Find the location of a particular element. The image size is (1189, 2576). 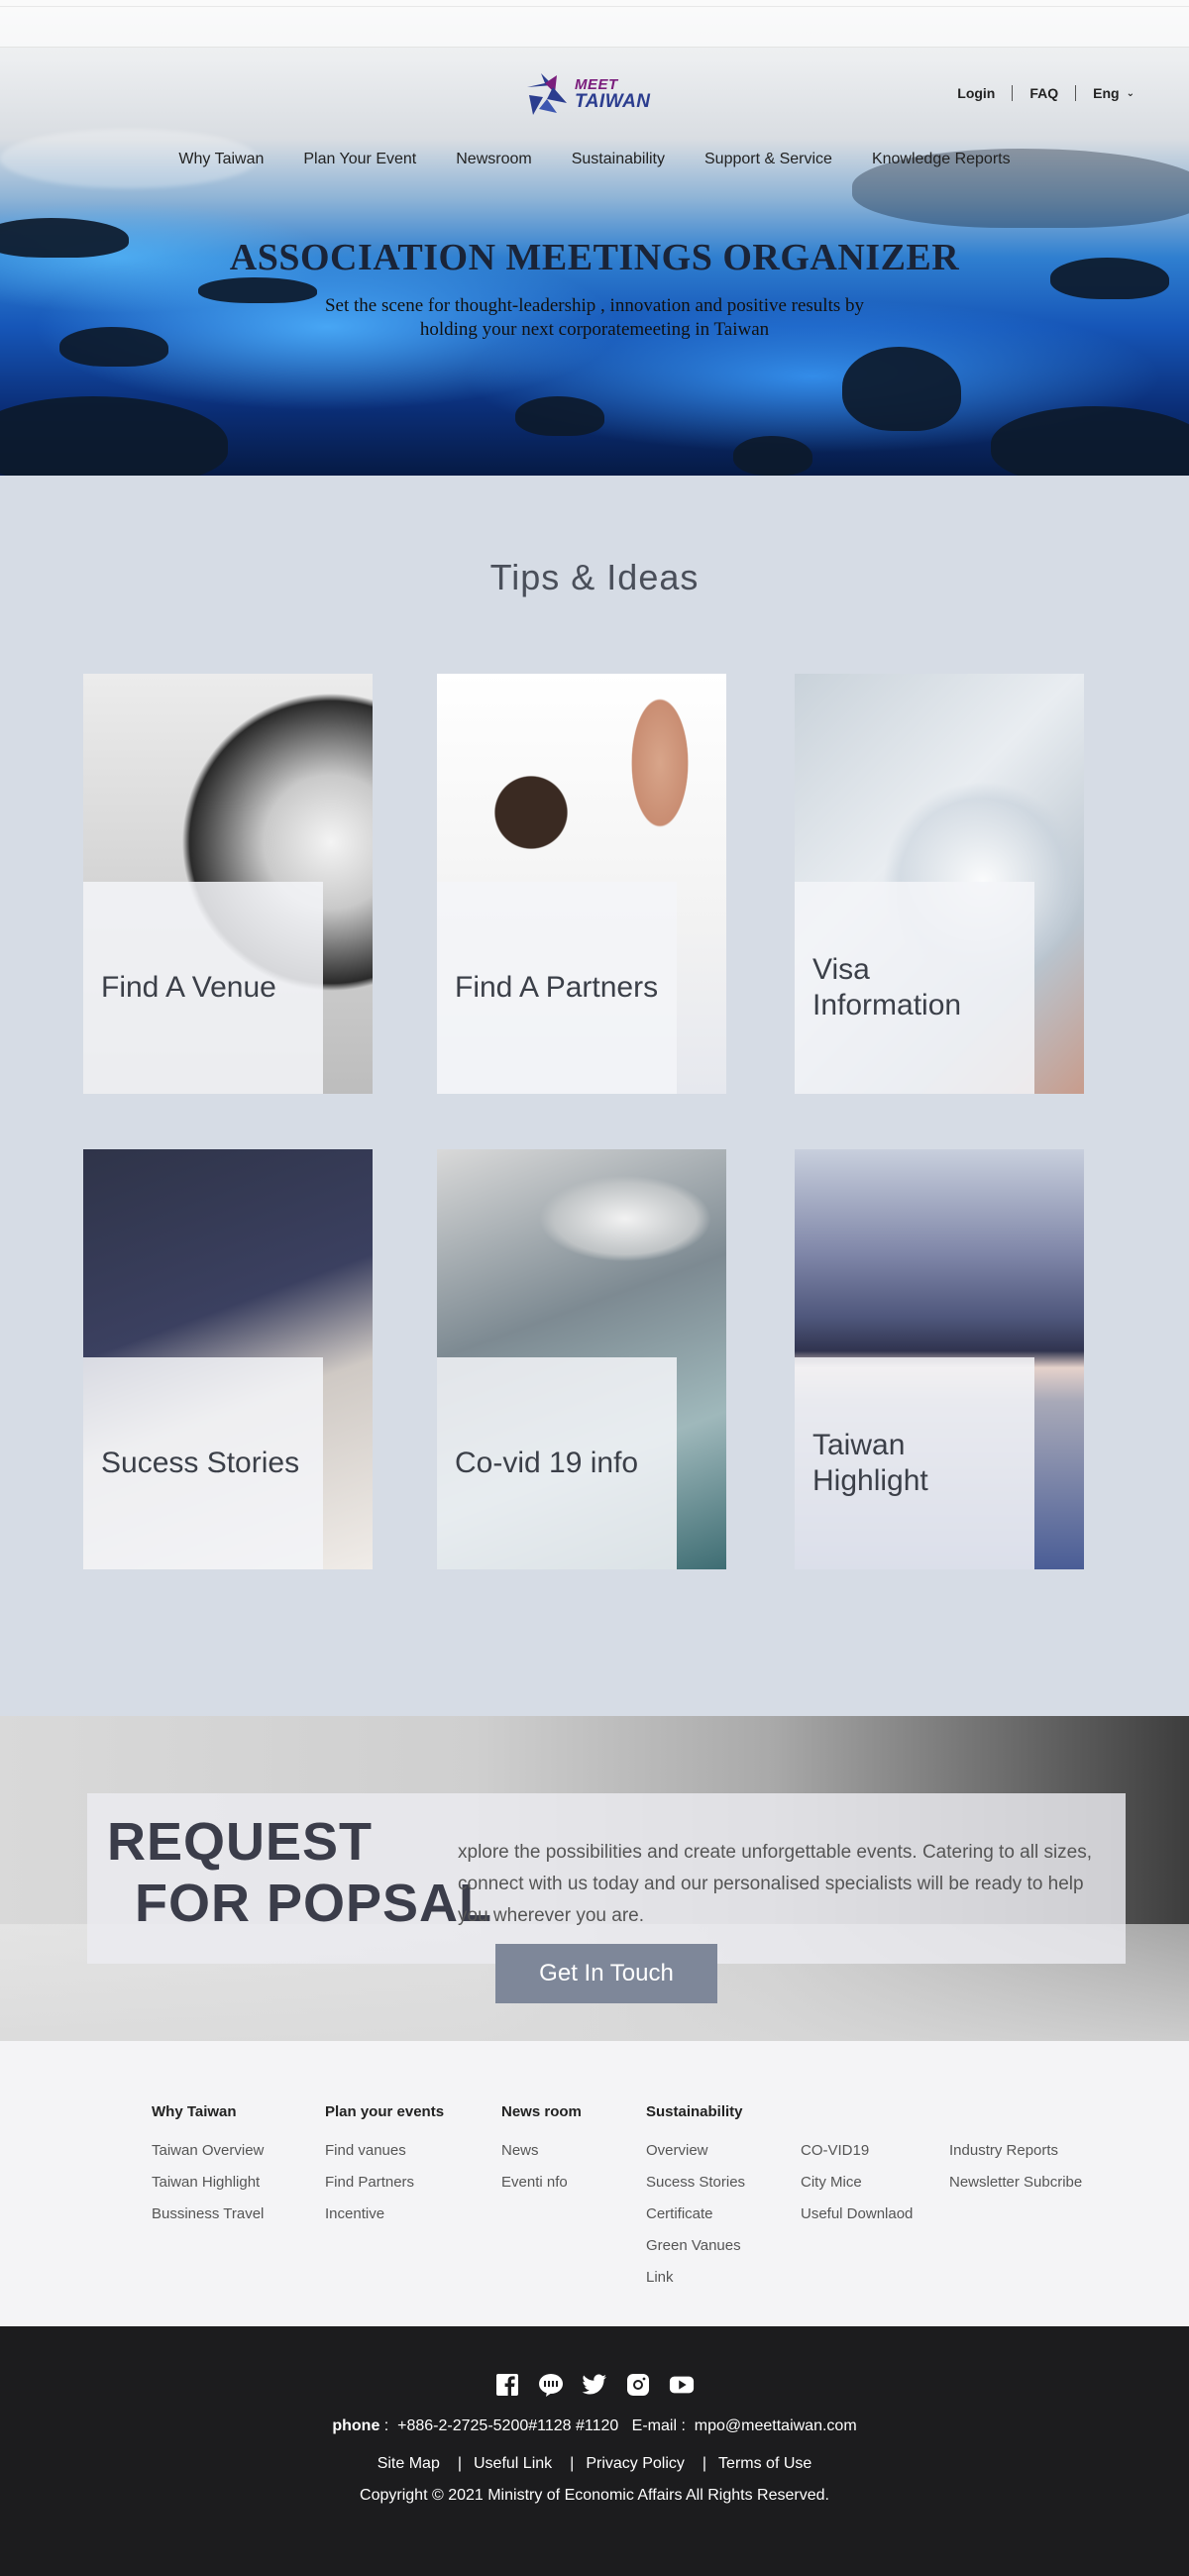

tips-section-title: Tips & Ideas is located at coordinates (594, 577).